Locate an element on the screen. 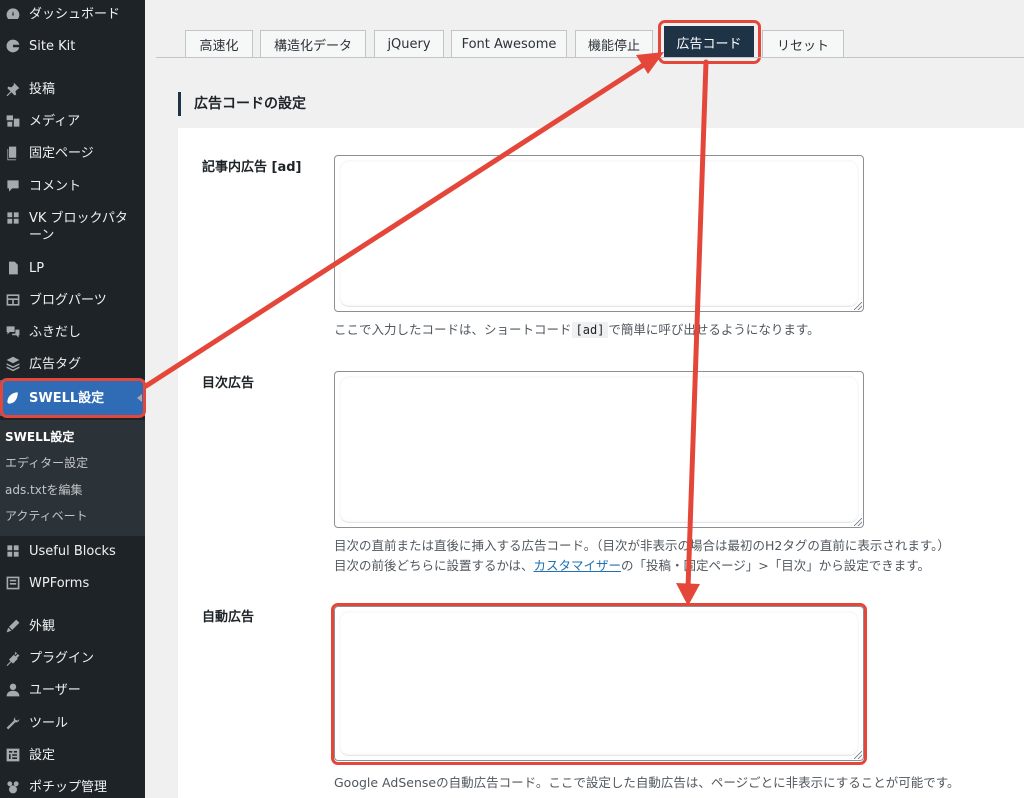  shortcode-ad: [ad] is located at coordinates (590, 330).